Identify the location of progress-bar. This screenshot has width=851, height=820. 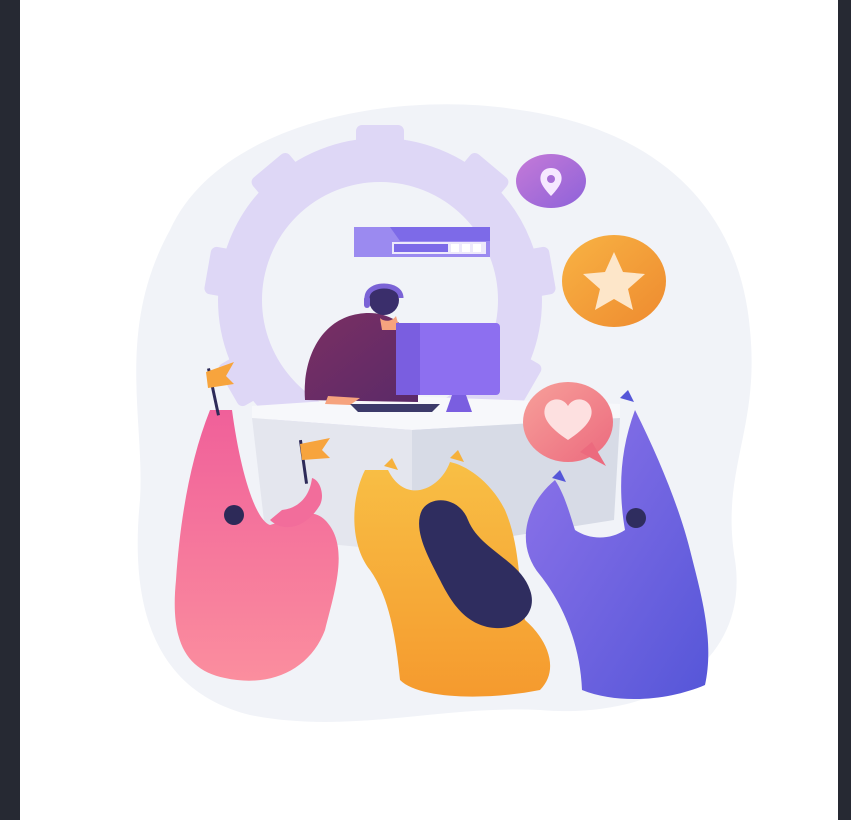
(422, 242).